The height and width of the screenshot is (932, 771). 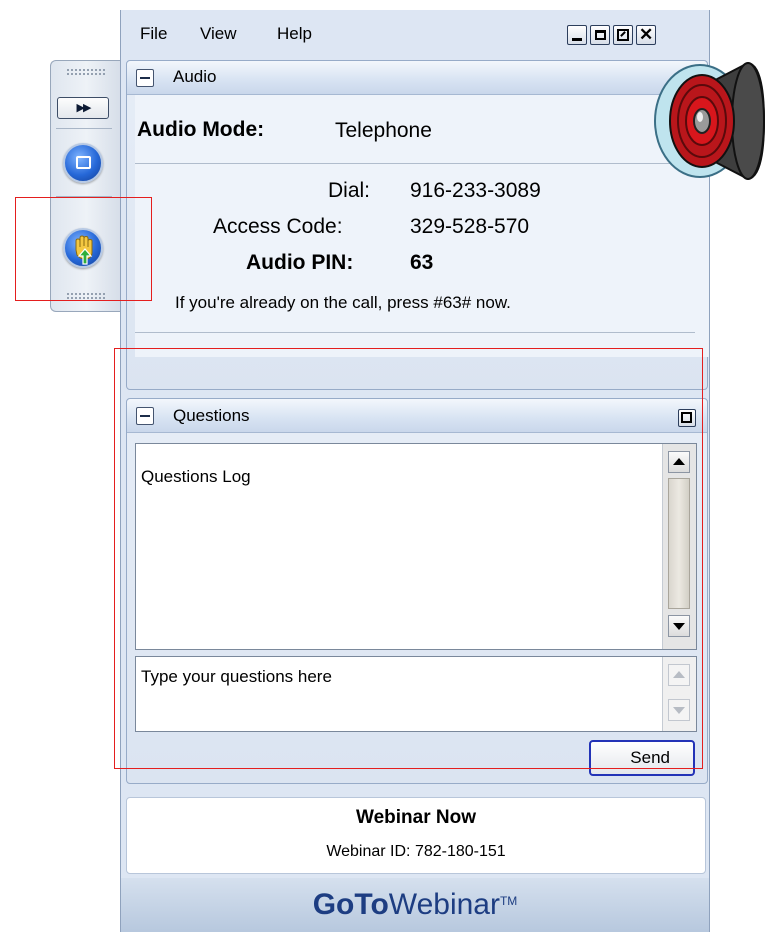 What do you see at coordinates (415, 34) in the screenshot?
I see `menu-bar: File View Help ✕` at bounding box center [415, 34].